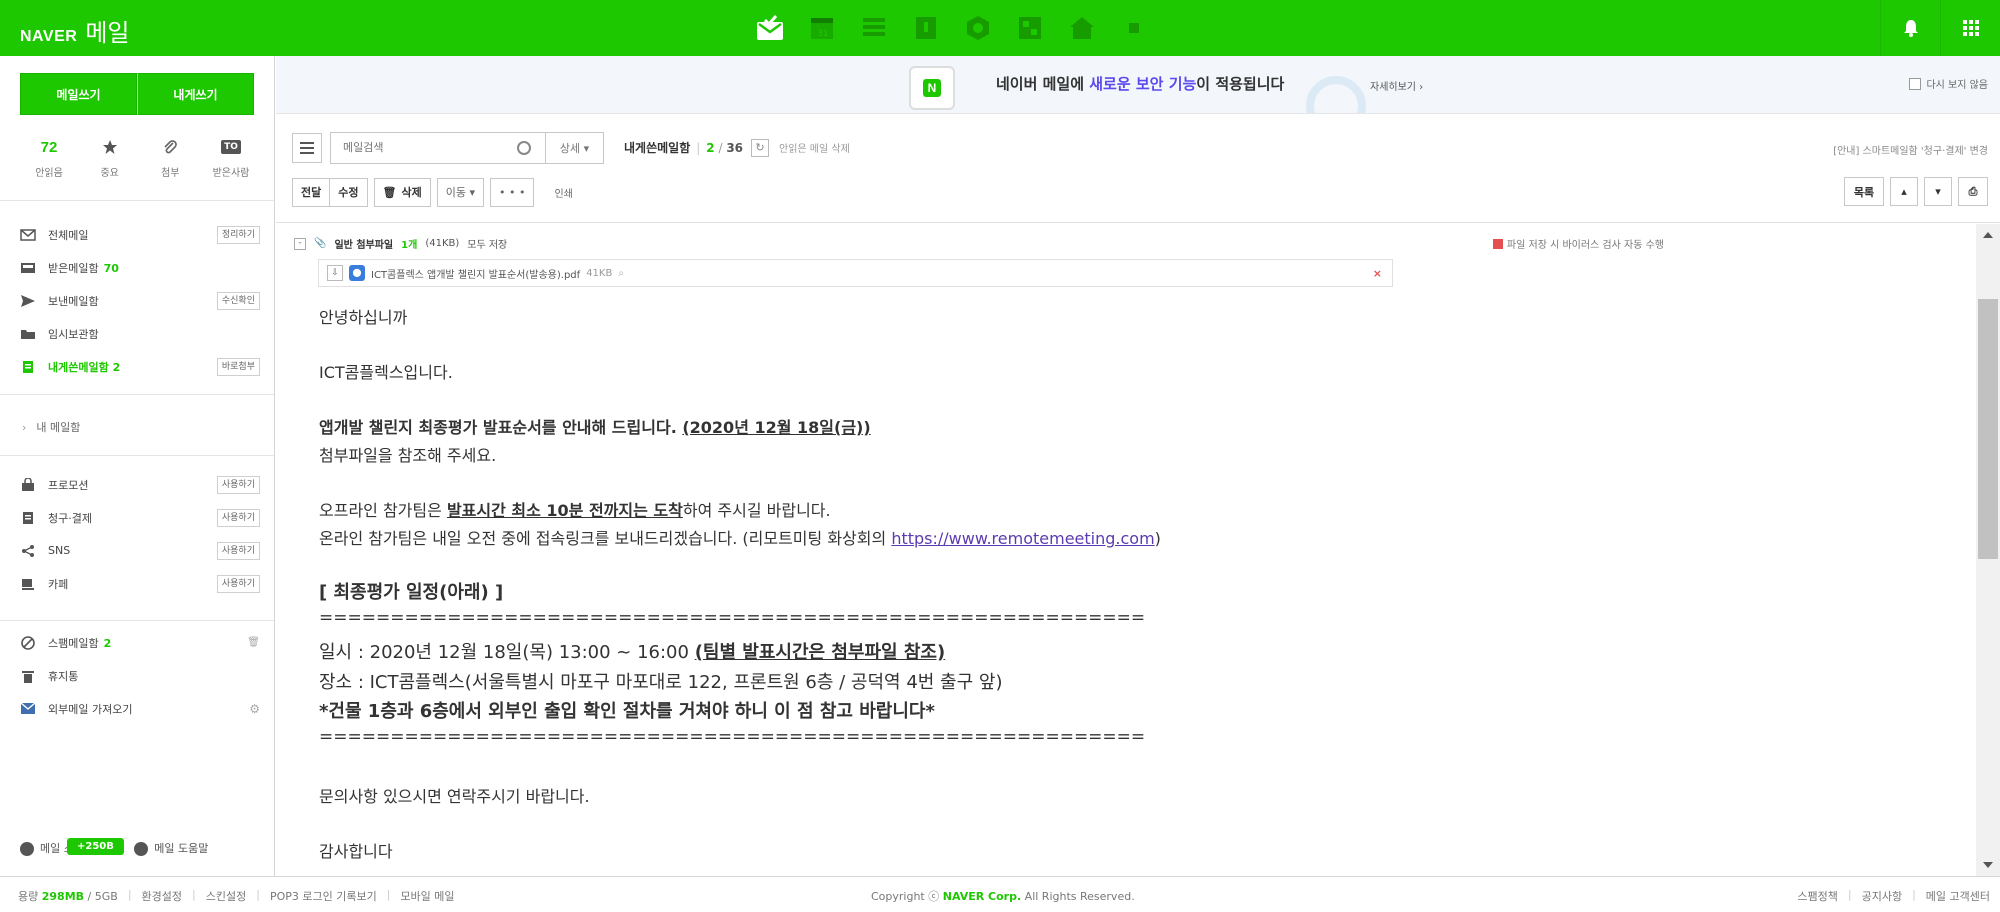  Describe the element at coordinates (49, 173) in the screenshot. I see `quick-label: 안읽음` at that location.